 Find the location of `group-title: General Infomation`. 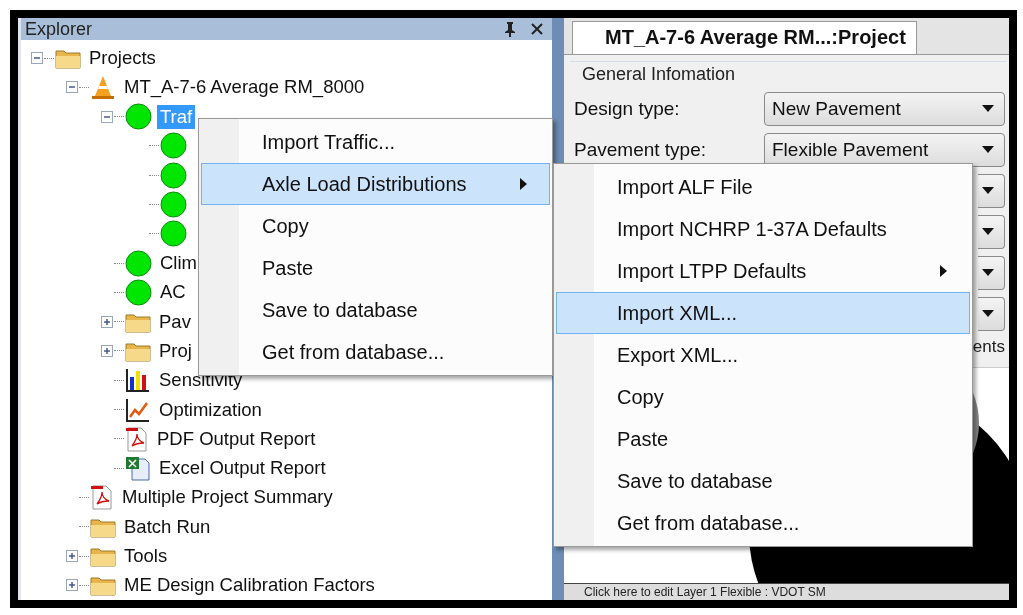

group-title: General Infomation is located at coordinates (659, 74).